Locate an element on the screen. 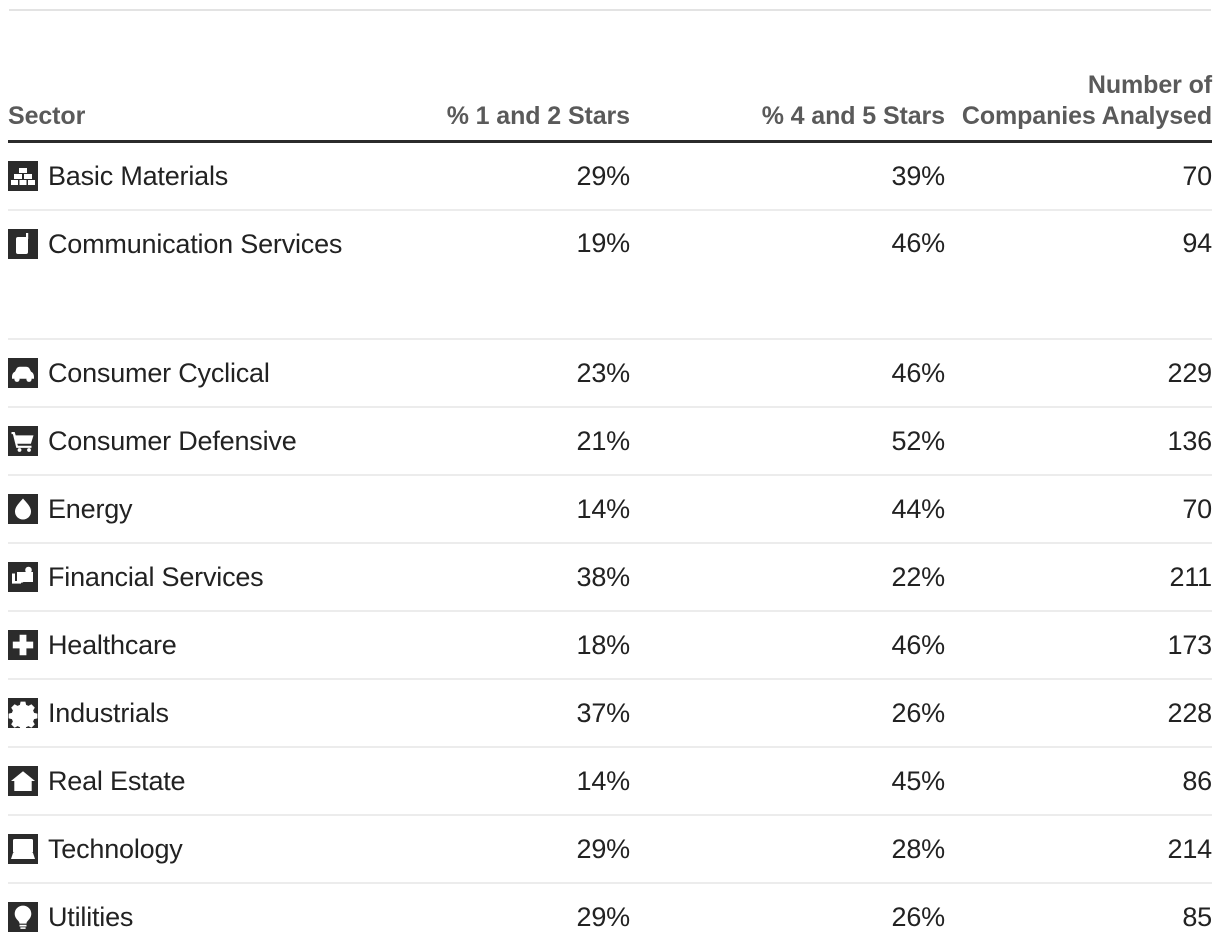 The width and height of the screenshot is (1220, 950). bank-money-icon is located at coordinates (23, 577).